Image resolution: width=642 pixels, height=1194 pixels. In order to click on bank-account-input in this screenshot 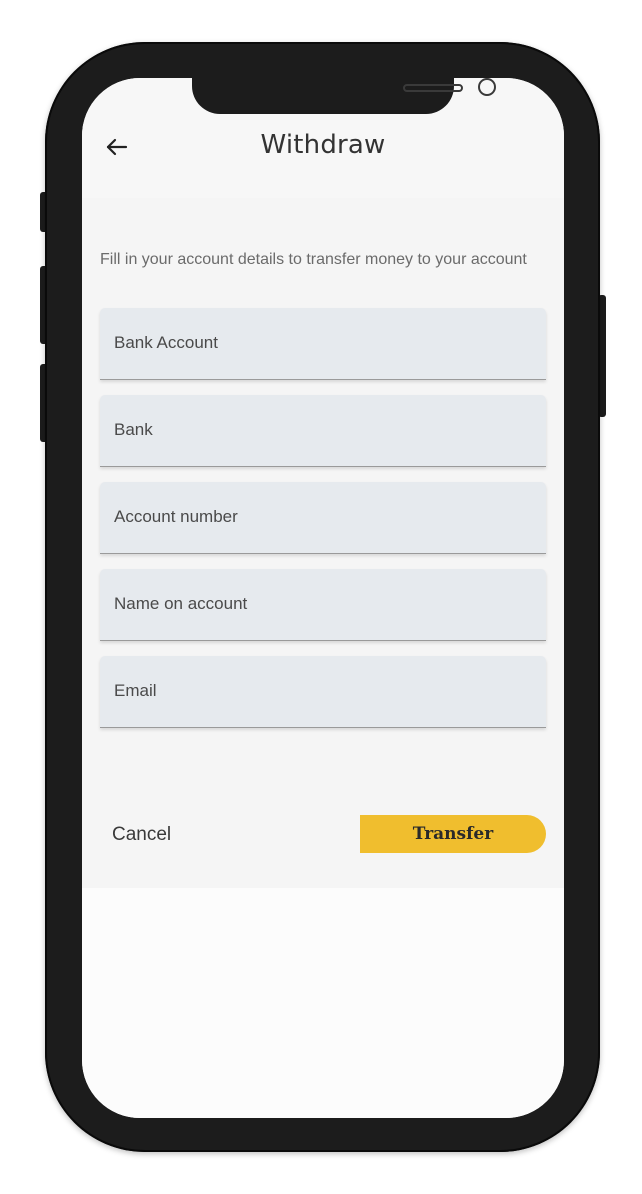, I will do `click(322, 343)`.